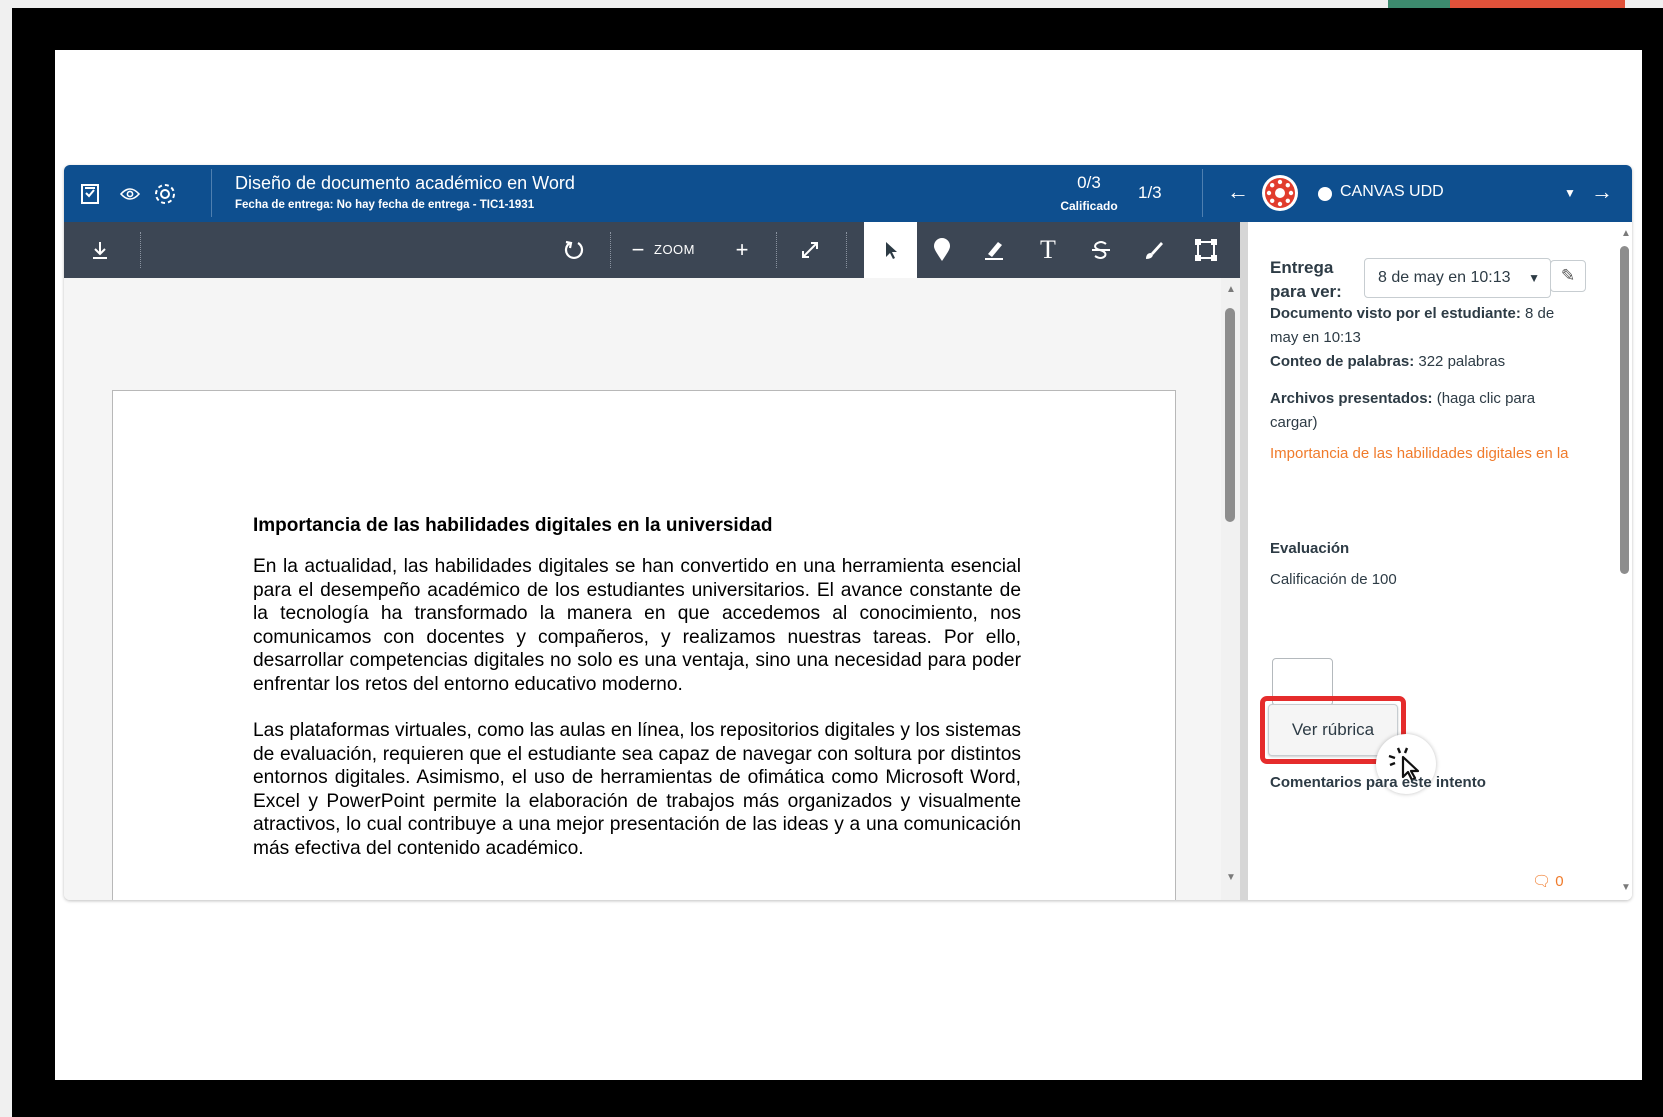 The height and width of the screenshot is (1117, 1663). Describe the element at coordinates (638, 250) in the screenshot. I see `zoom-out-icon: −` at that location.